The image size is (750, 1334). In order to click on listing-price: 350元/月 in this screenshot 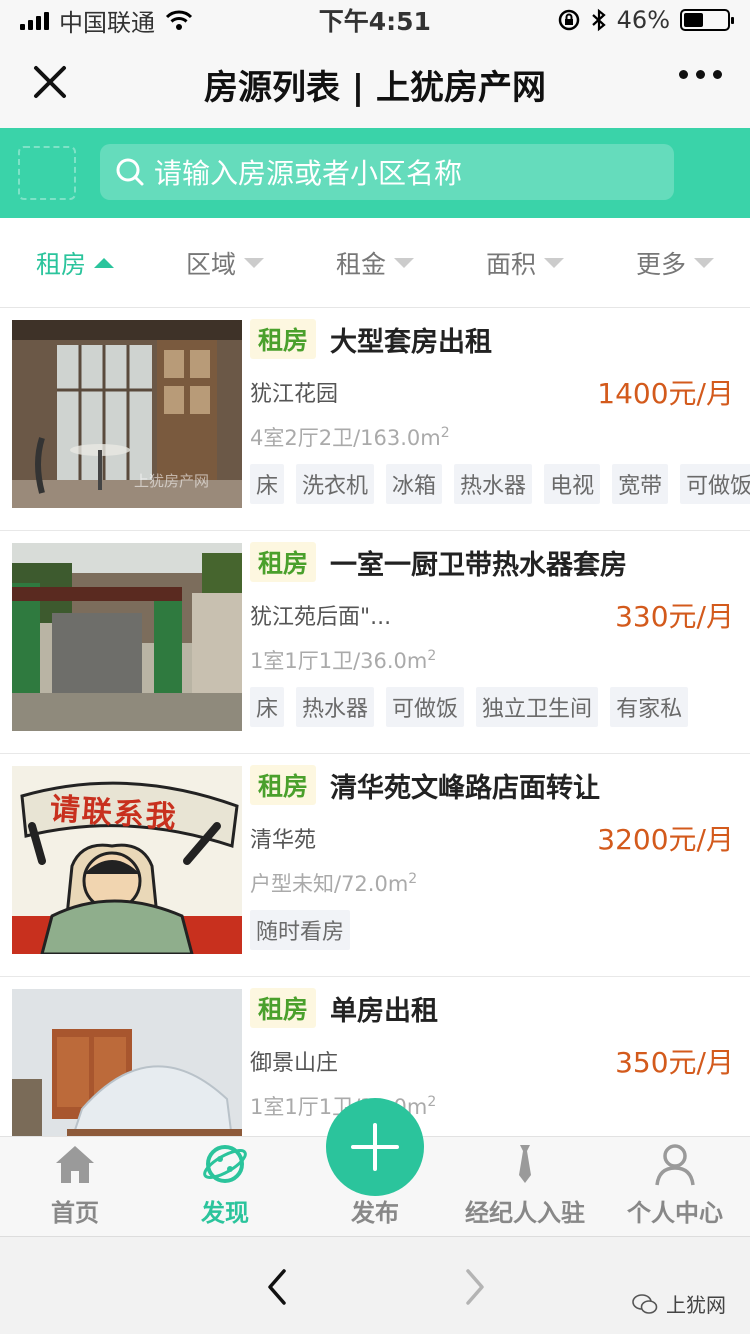, I will do `click(674, 1062)`.